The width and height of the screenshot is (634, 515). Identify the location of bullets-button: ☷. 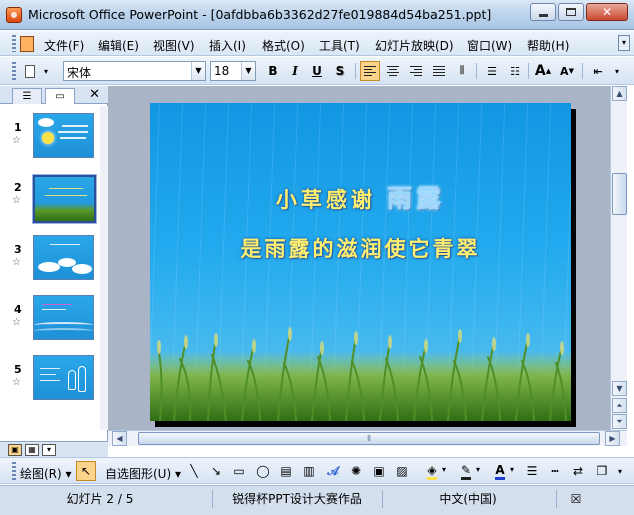
(515, 71).